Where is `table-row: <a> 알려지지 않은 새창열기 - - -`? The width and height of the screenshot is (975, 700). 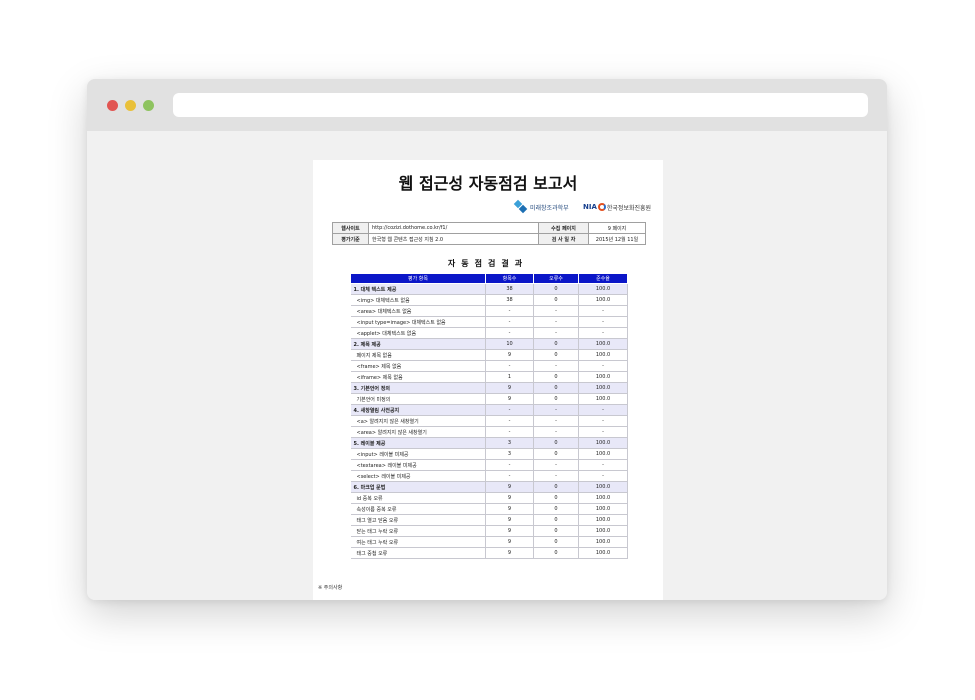 table-row: <a> 알려지지 않은 새창열기 - - - is located at coordinates (489, 421).